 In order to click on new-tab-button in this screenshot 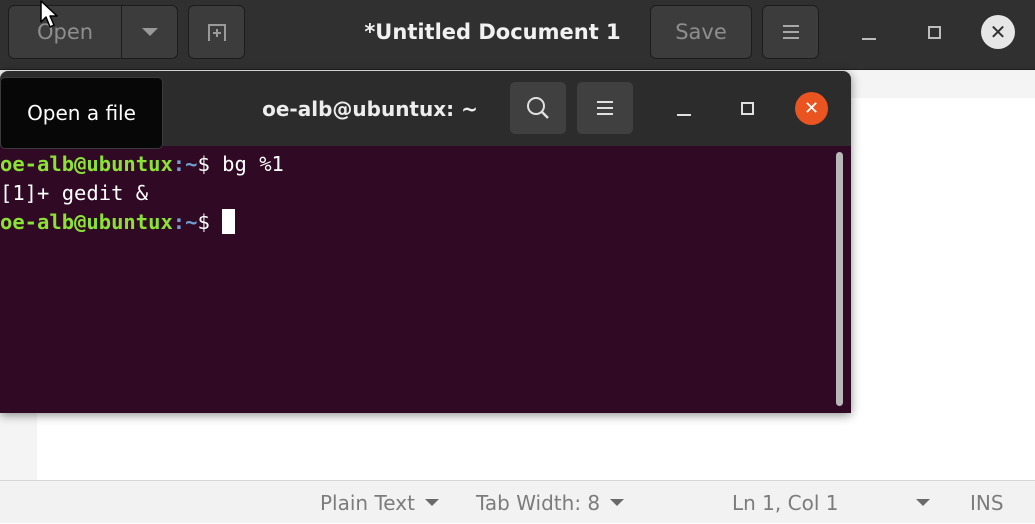, I will do `click(216, 32)`.